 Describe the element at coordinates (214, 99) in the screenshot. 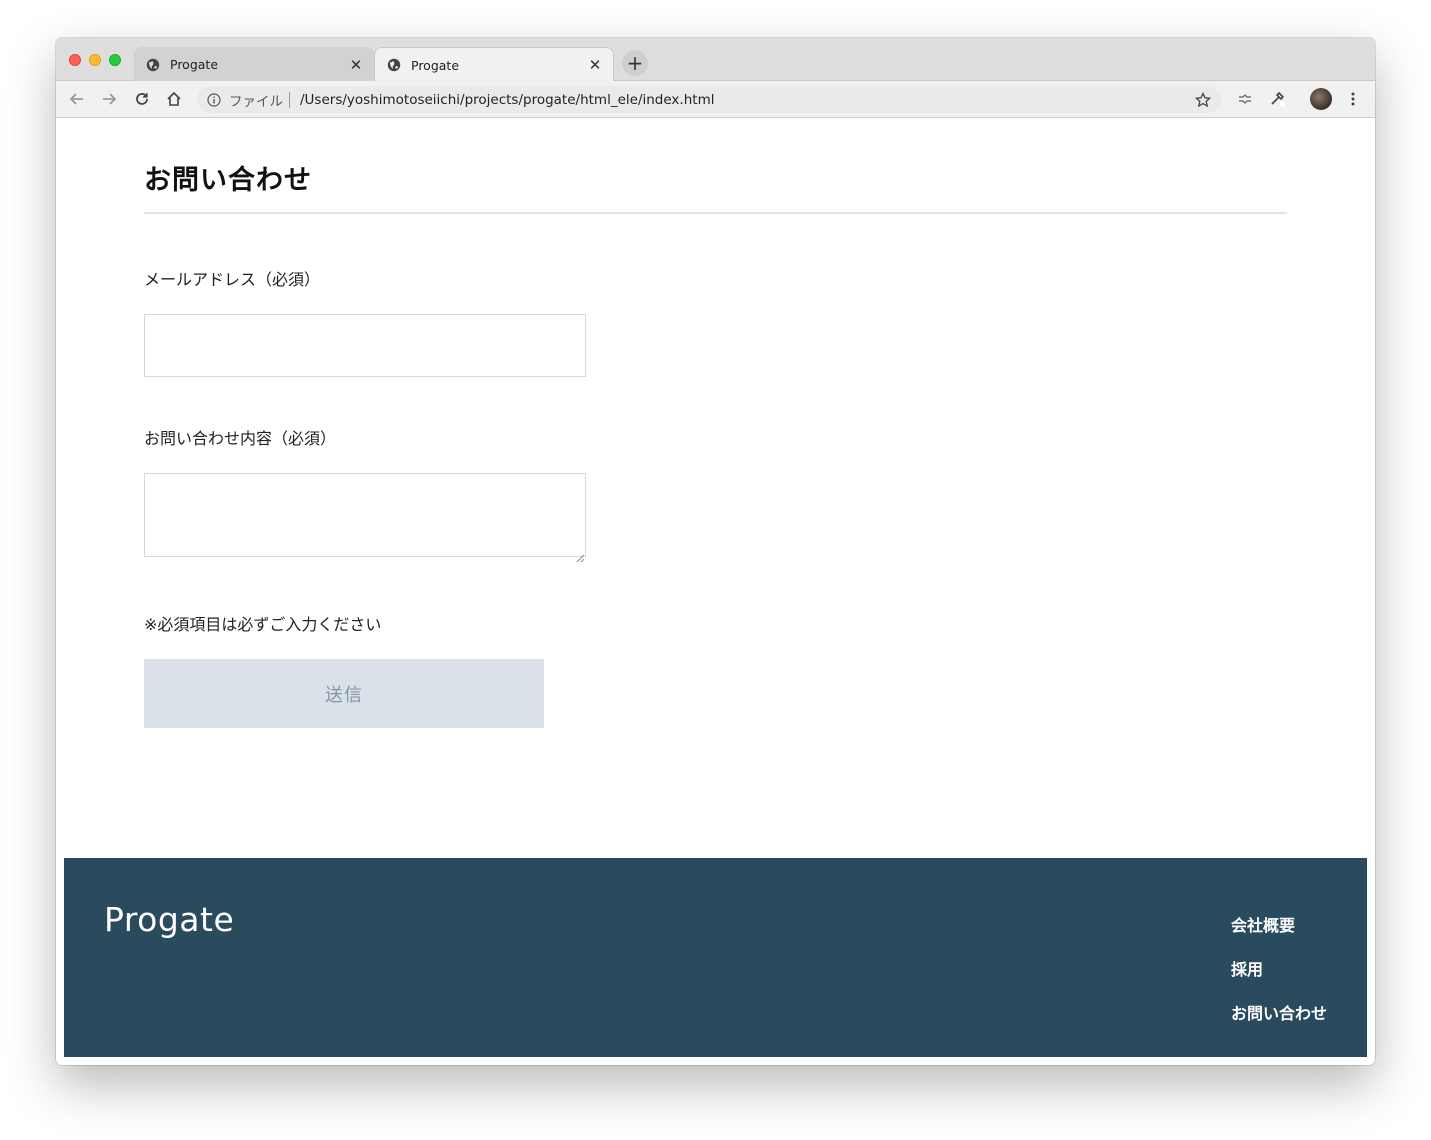

I see `info-icon` at that location.